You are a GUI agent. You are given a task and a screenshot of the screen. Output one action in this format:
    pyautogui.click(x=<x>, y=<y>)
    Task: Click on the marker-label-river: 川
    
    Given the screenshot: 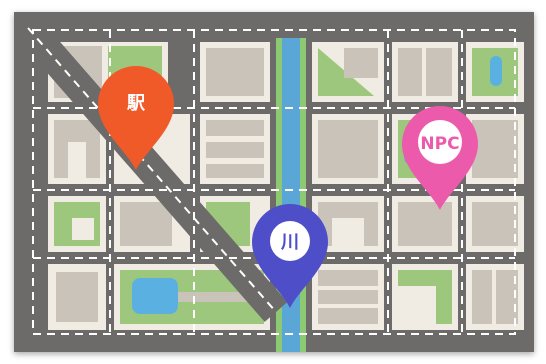 What is the action you would take?
    pyautogui.click(x=289, y=242)
    